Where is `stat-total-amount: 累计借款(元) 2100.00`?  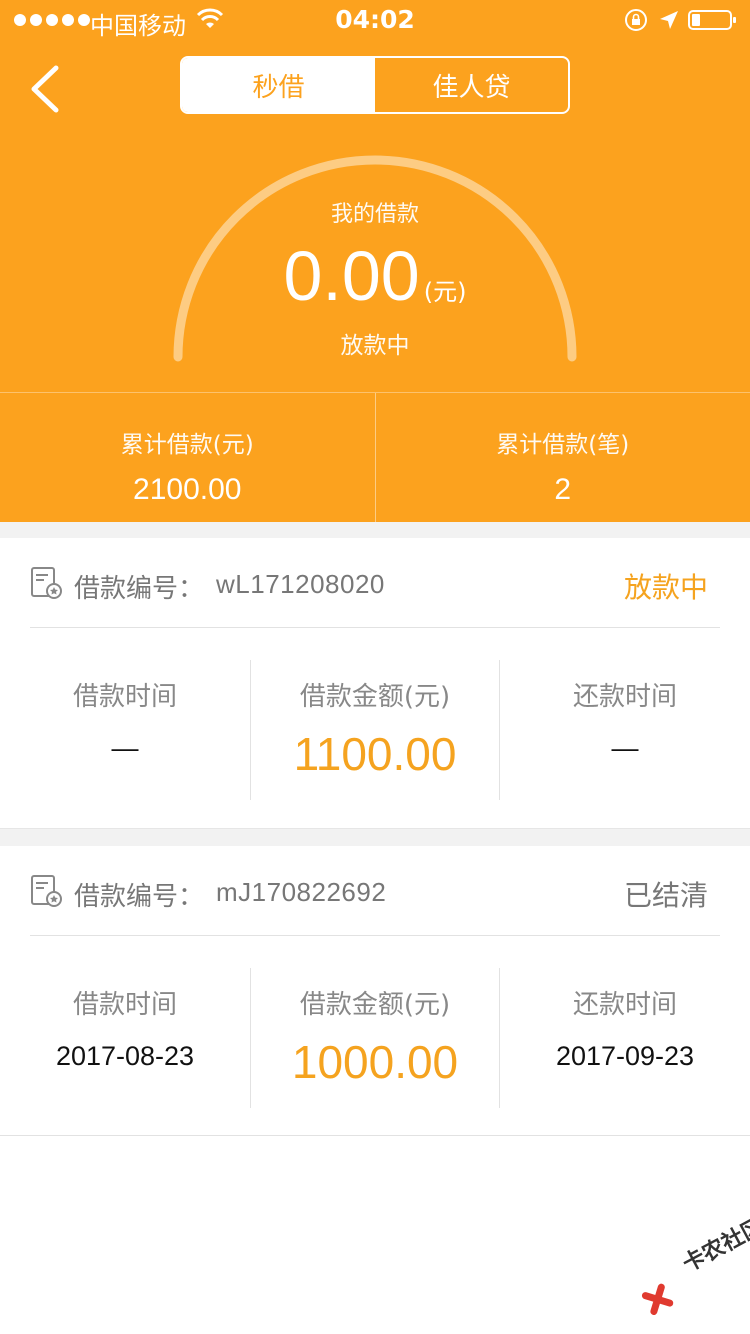 stat-total-amount: 累计借款(元) 2100.00 is located at coordinates (187, 457).